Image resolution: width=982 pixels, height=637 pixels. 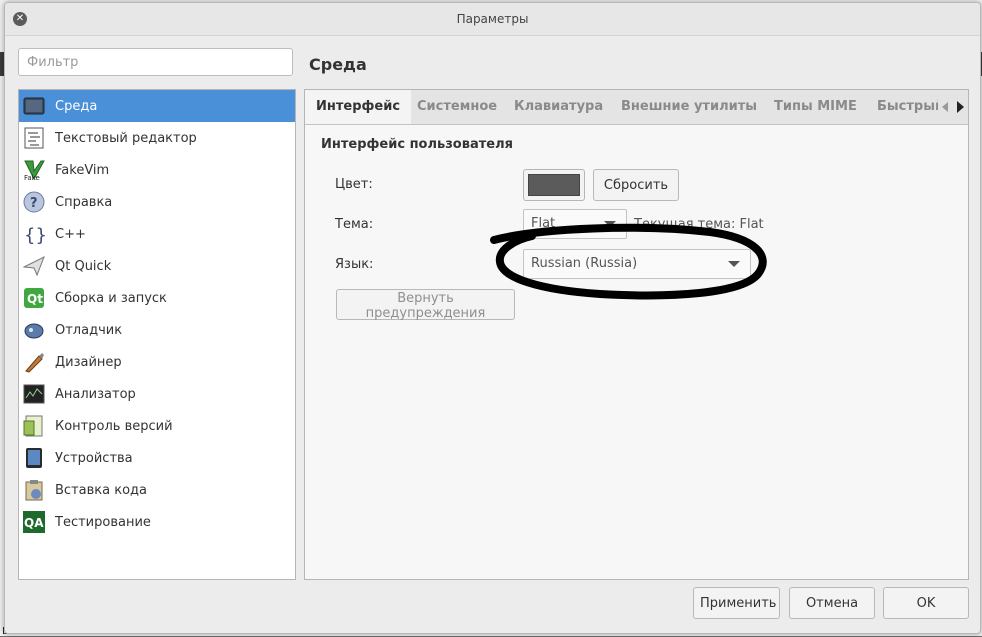 I want to click on nav-item-label: Отладчик, so click(x=89, y=330).